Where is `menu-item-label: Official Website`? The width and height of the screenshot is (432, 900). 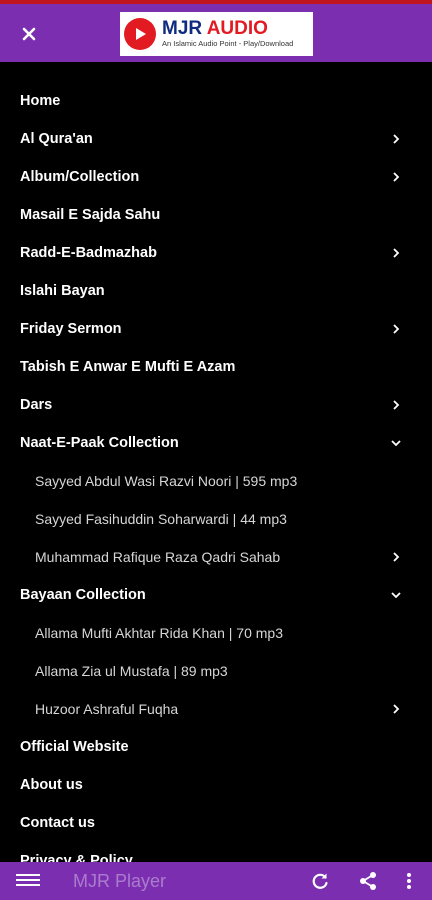
menu-item-label: Official Website is located at coordinates (74, 747).